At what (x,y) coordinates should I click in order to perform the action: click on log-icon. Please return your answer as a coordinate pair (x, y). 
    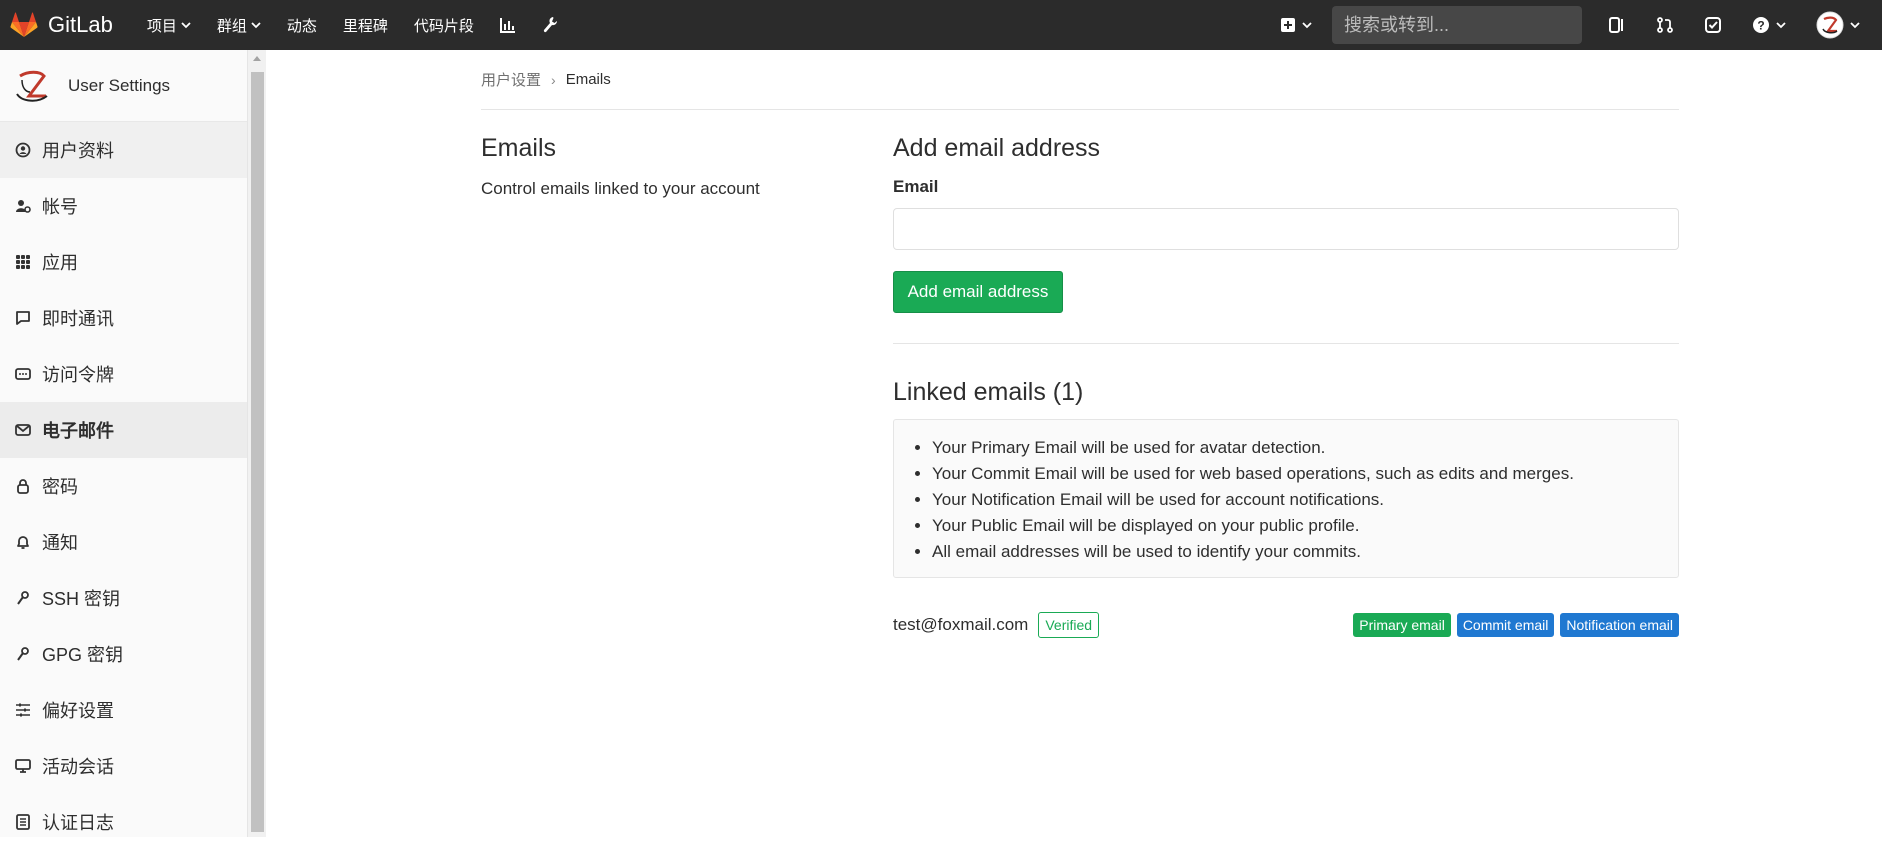
    Looking at the image, I should click on (23, 822).